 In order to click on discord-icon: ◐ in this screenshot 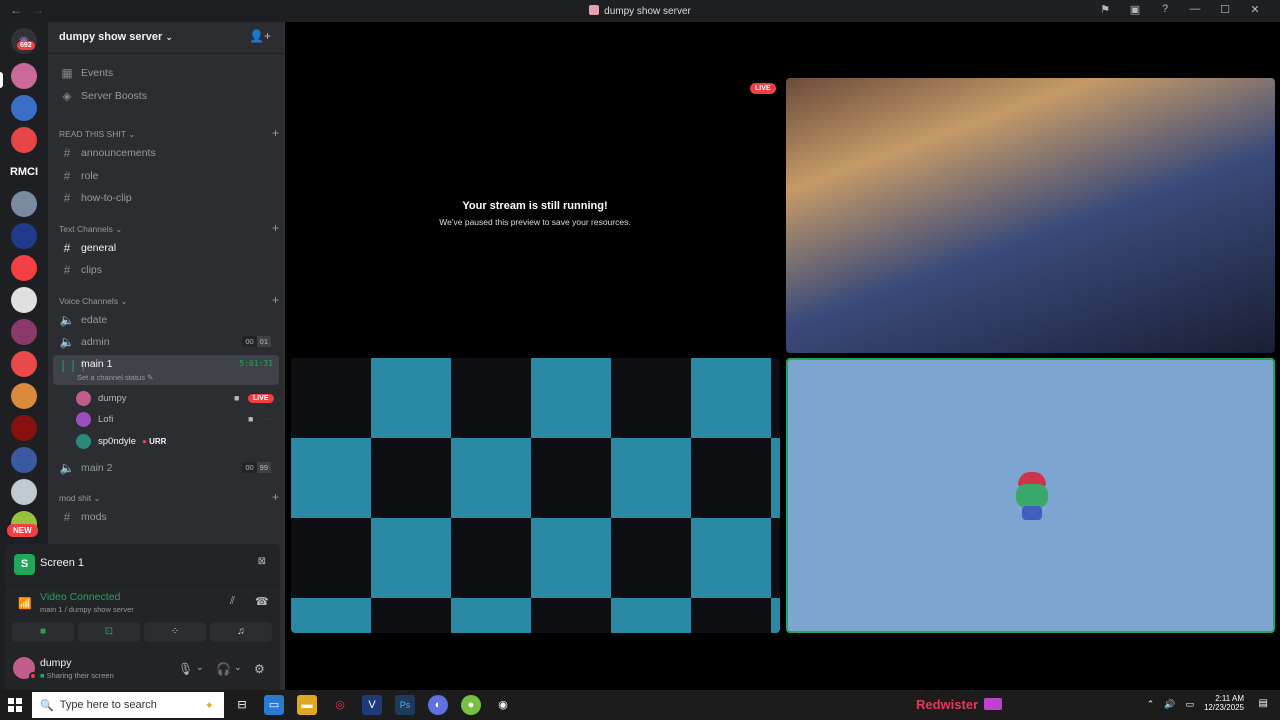, I will do `click(438, 705)`.